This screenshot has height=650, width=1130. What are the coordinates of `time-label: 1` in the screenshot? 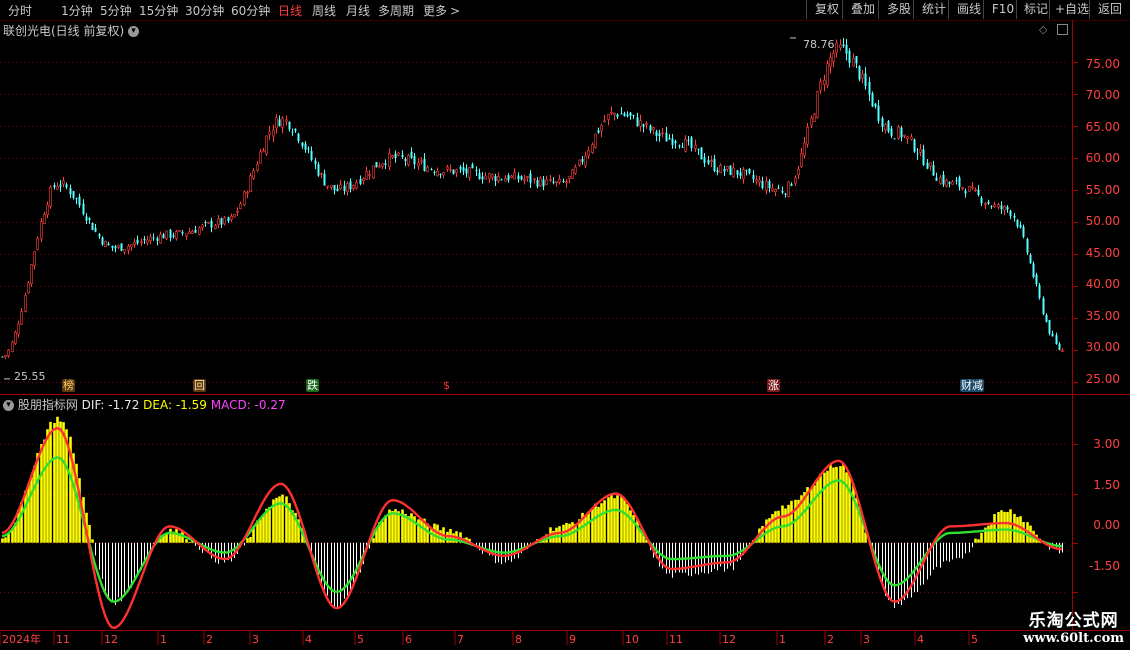 It's located at (782, 639).